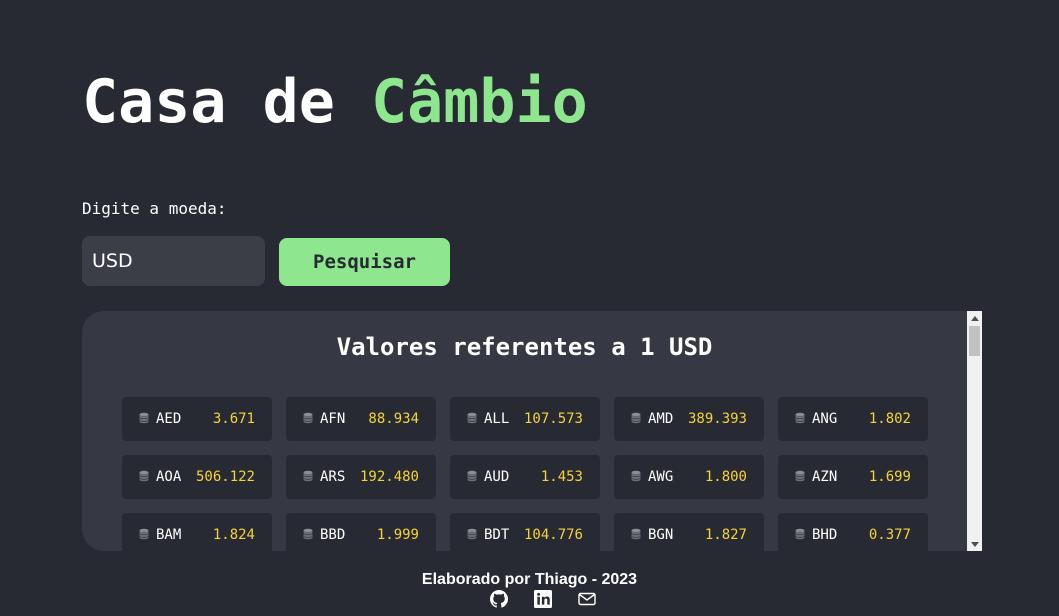 The image size is (1059, 616). What do you see at coordinates (689, 477) in the screenshot?
I see `rate-card: AWG 1.800` at bounding box center [689, 477].